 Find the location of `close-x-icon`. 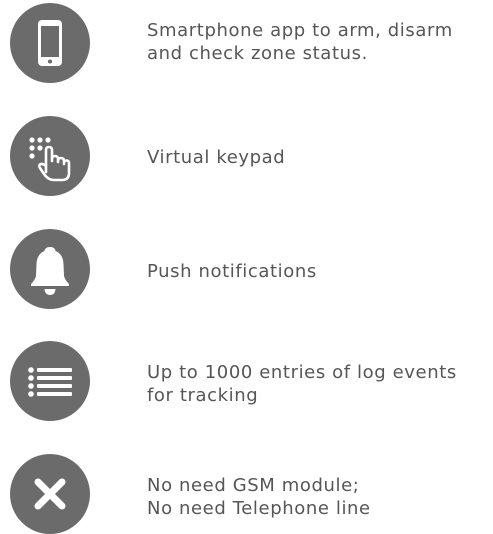

close-x-icon is located at coordinates (50, 494).